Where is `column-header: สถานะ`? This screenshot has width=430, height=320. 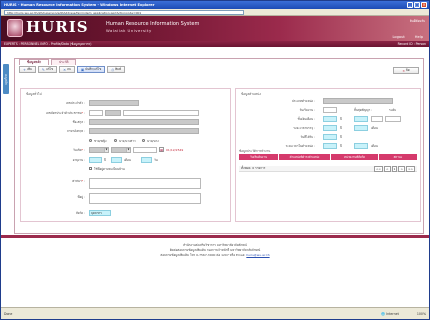
column-header: สถานะ is located at coordinates (398, 157).